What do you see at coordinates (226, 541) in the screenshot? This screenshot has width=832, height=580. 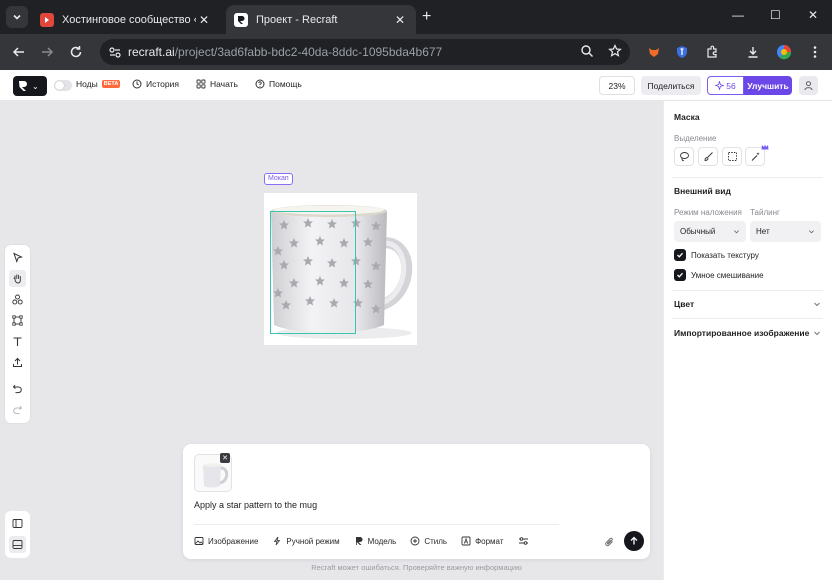 I see `image-option-button: Изображение` at bounding box center [226, 541].